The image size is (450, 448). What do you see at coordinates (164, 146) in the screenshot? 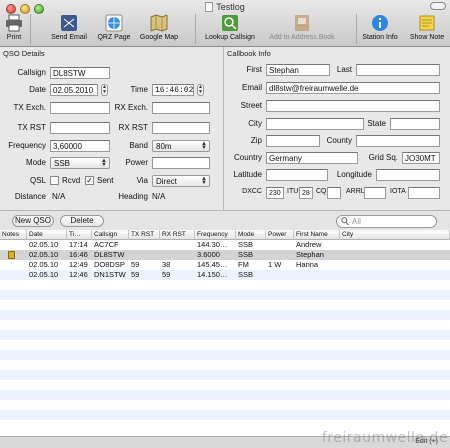
I see `band-value: 80m` at bounding box center [164, 146].